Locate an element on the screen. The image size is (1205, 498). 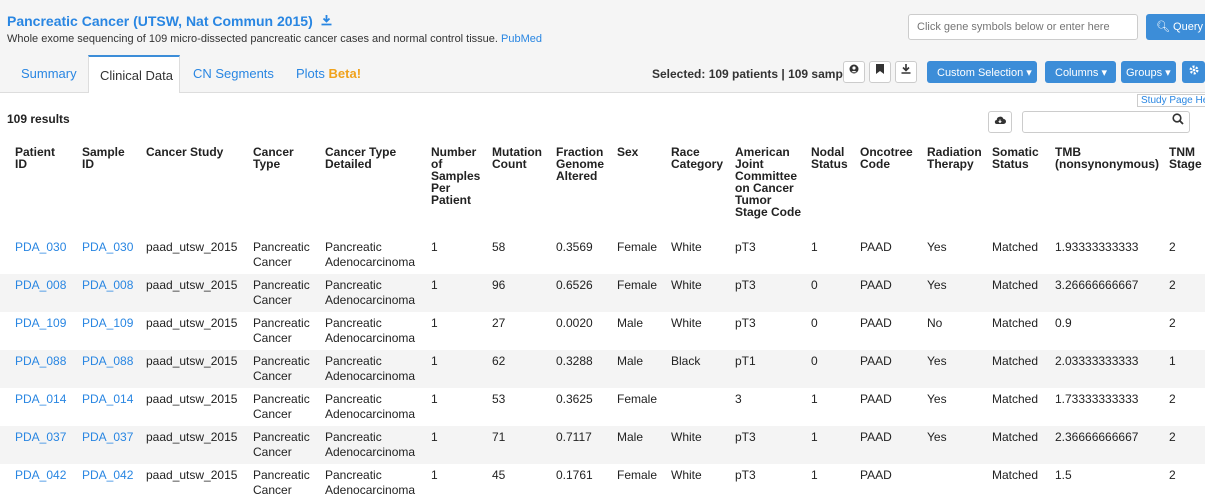
column-header: Number of Samples Per Patient is located at coordinates (458, 176).